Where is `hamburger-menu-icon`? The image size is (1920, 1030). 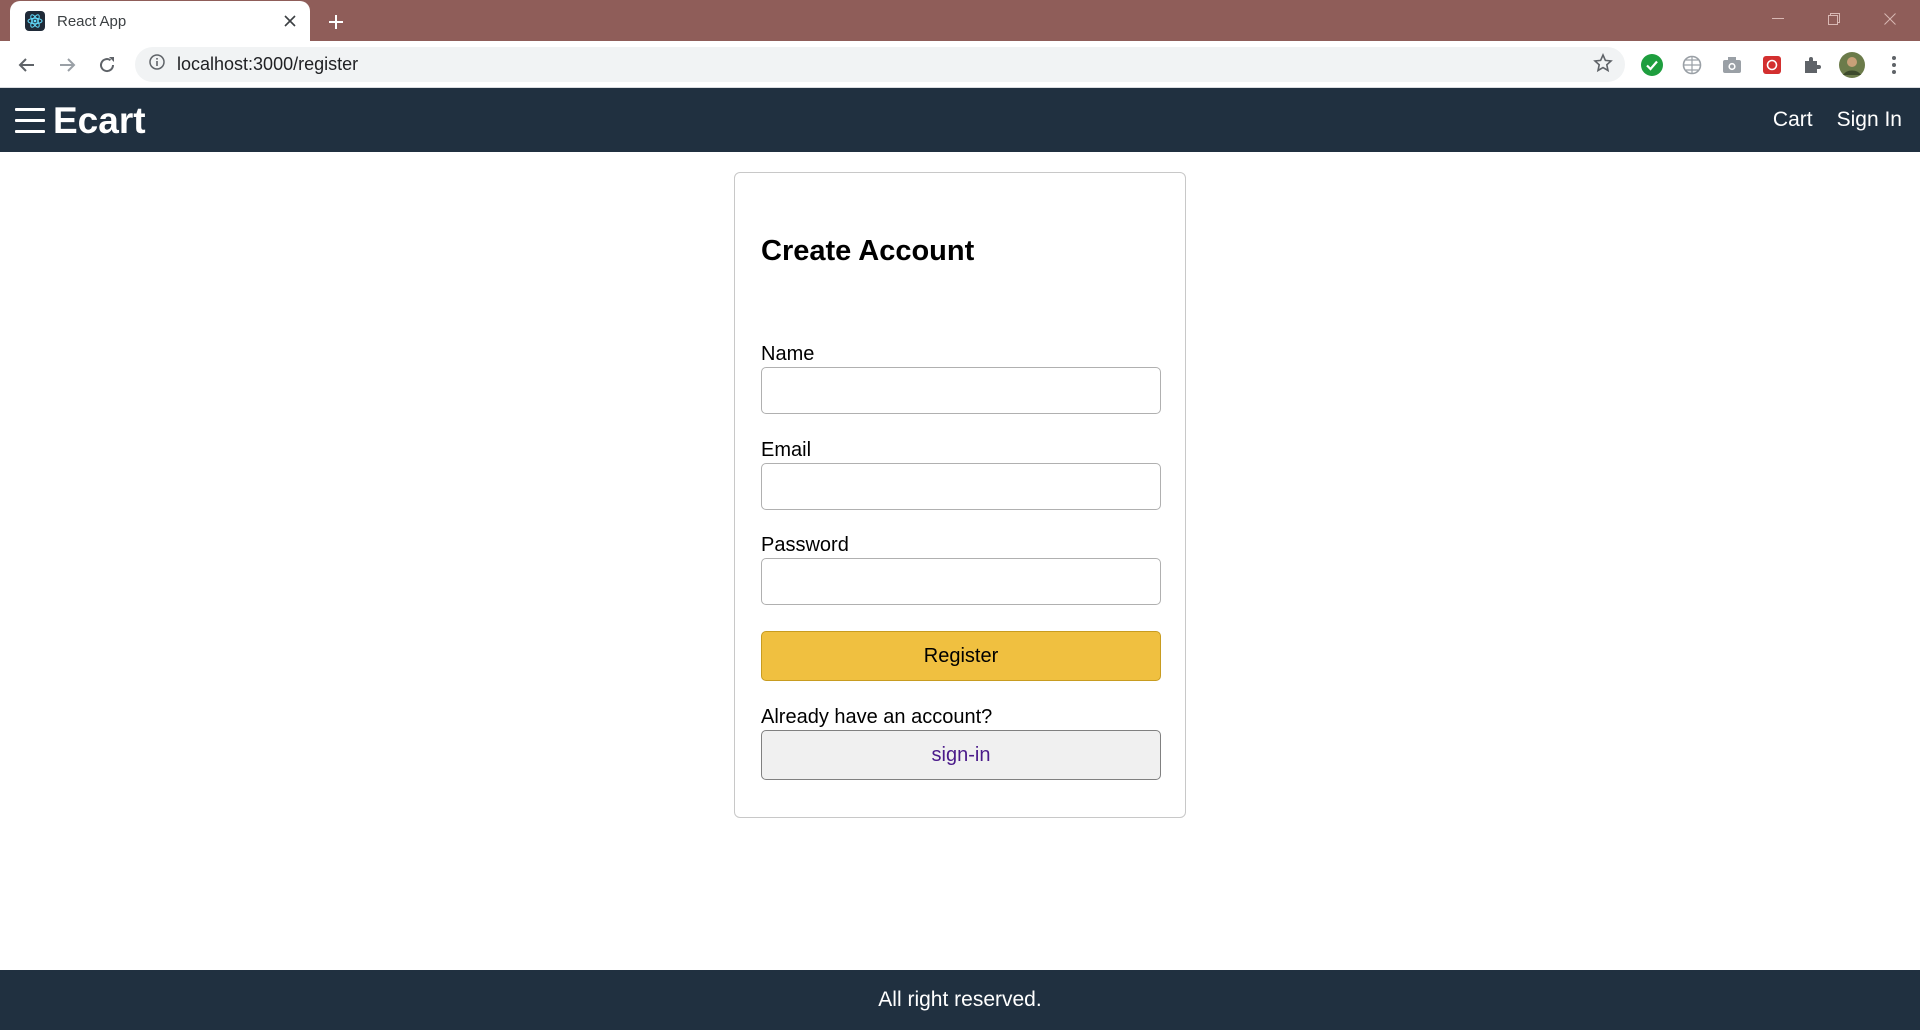
hamburger-menu-icon is located at coordinates (30, 122).